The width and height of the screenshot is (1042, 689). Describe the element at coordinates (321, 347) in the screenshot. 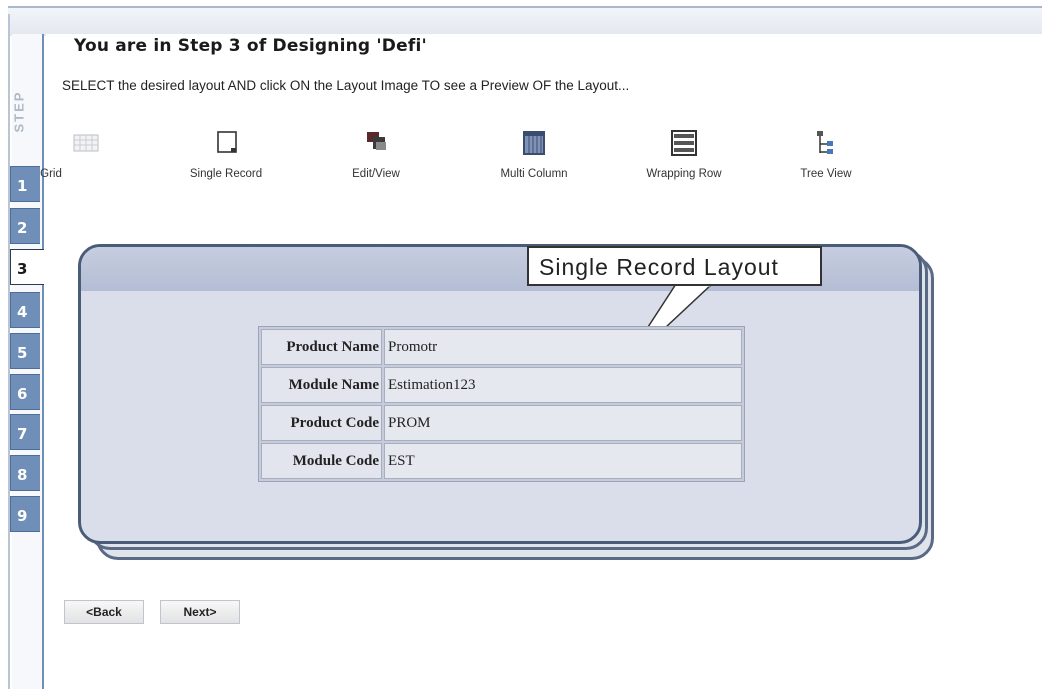

I see `field-label-product-name: Product Name` at that location.